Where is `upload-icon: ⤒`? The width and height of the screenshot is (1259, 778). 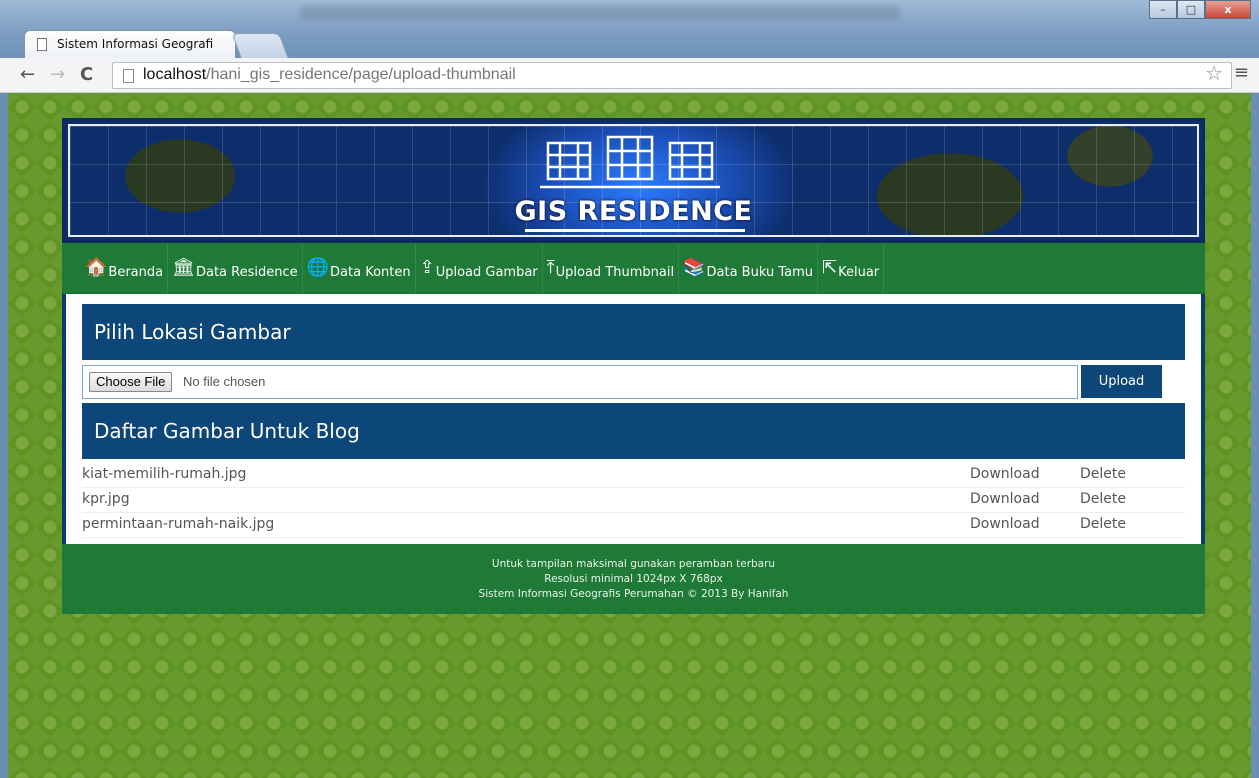 upload-icon: ⤒ is located at coordinates (550, 267).